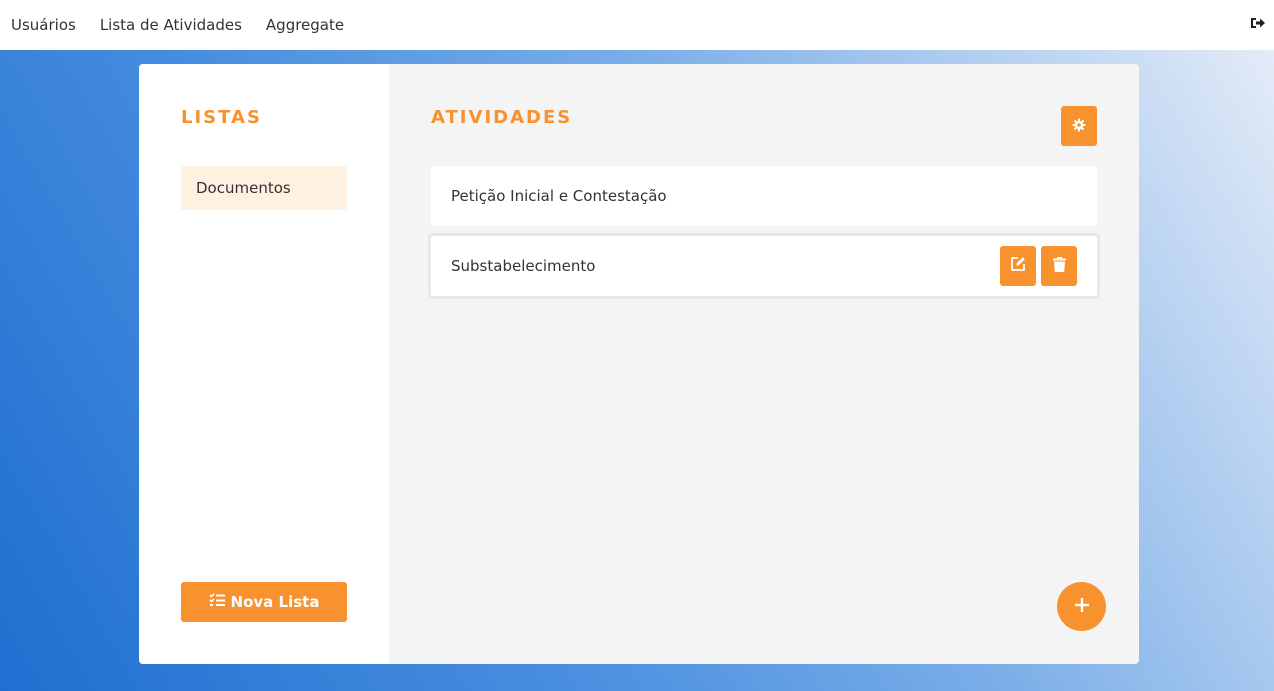 The width and height of the screenshot is (1274, 691). I want to click on delete-activity-button, so click(1059, 266).